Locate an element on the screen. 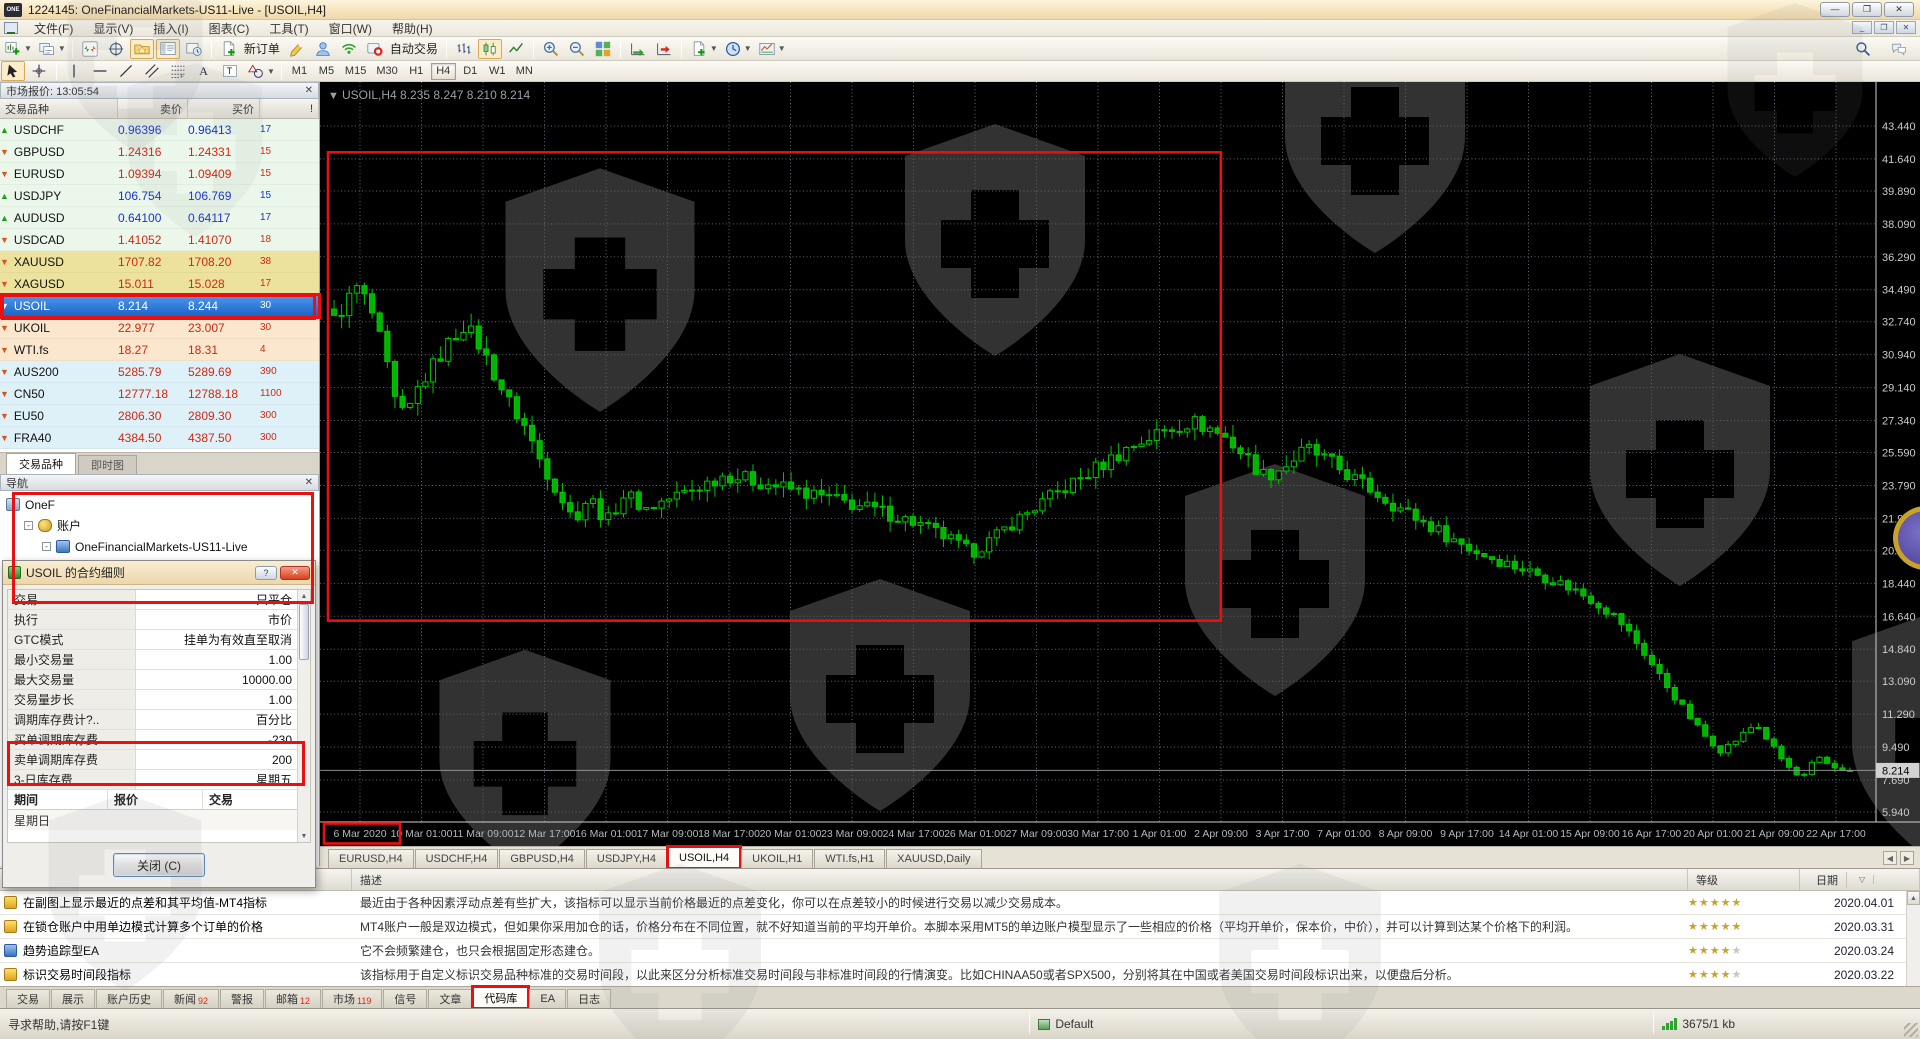 The image size is (1920, 1039). close-button: ✕ is located at coordinates (1899, 9).